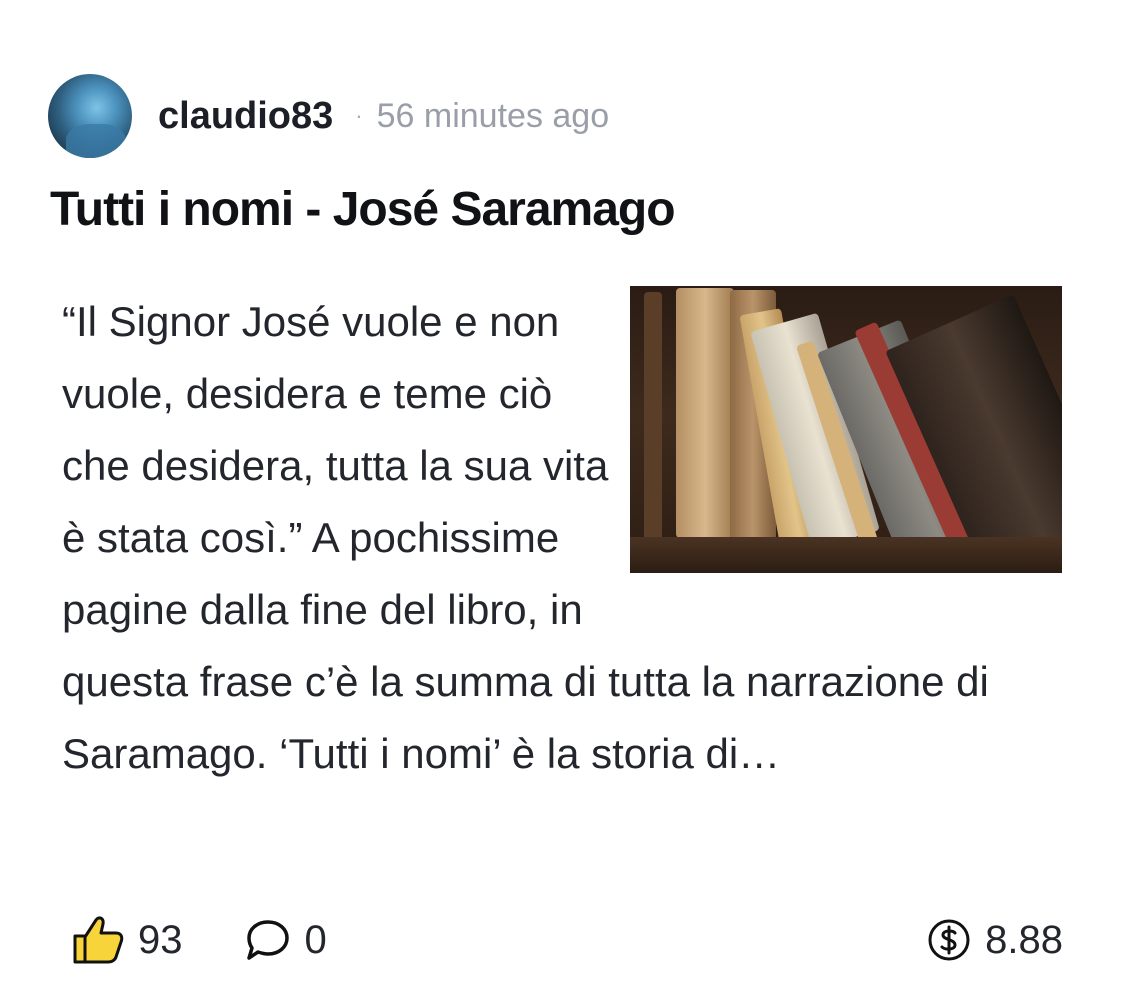 Image resolution: width=1125 pixels, height=1004 pixels. What do you see at coordinates (1024, 939) in the screenshot?
I see `earnings-amount: 8.88` at bounding box center [1024, 939].